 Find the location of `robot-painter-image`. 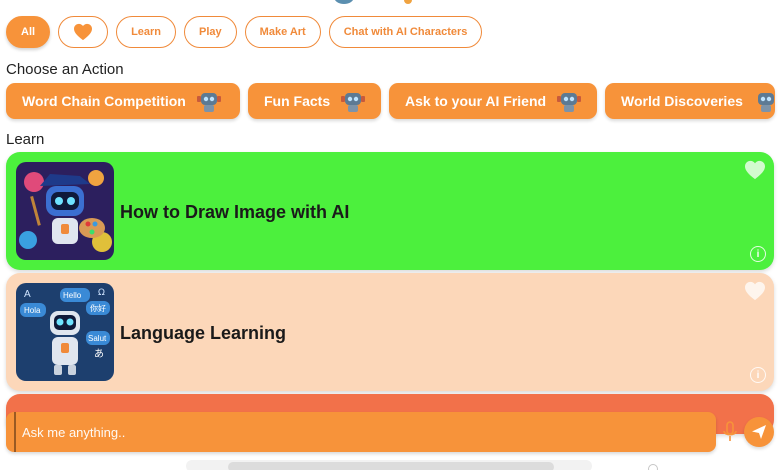

robot-painter-image is located at coordinates (65, 211).